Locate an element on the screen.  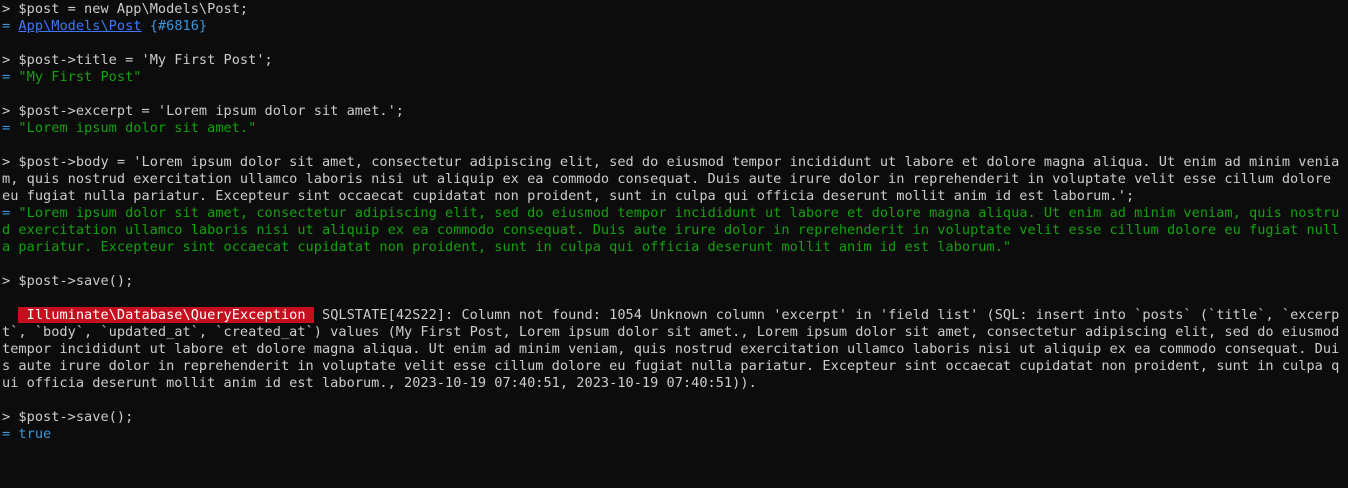
command-line: > $post = new App\Models\Post; is located at coordinates (674, 9).